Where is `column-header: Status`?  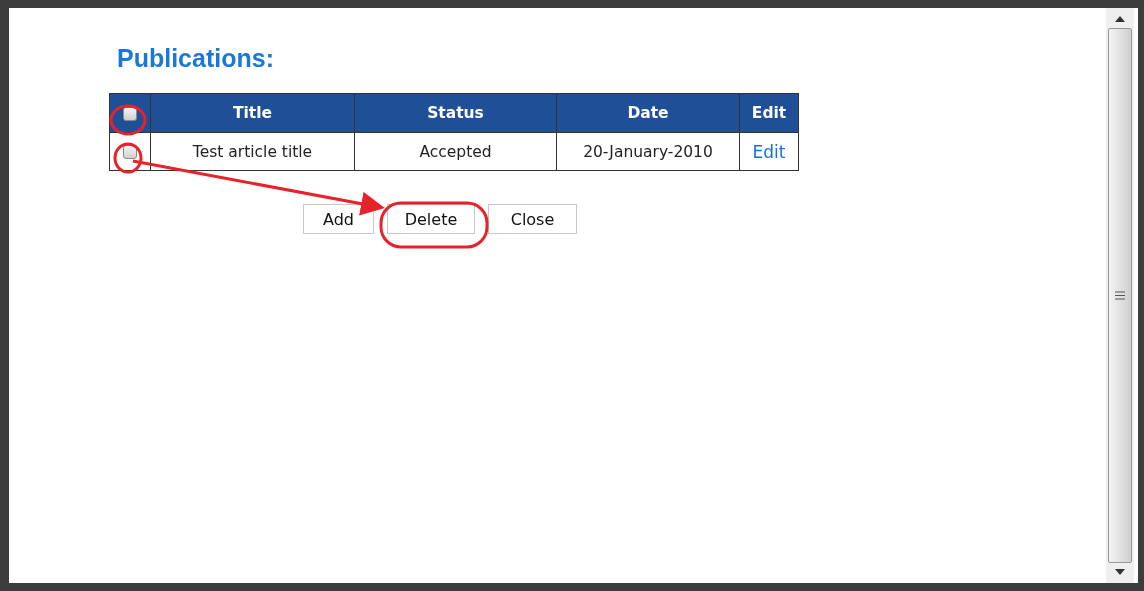
column-header: Status is located at coordinates (455, 113).